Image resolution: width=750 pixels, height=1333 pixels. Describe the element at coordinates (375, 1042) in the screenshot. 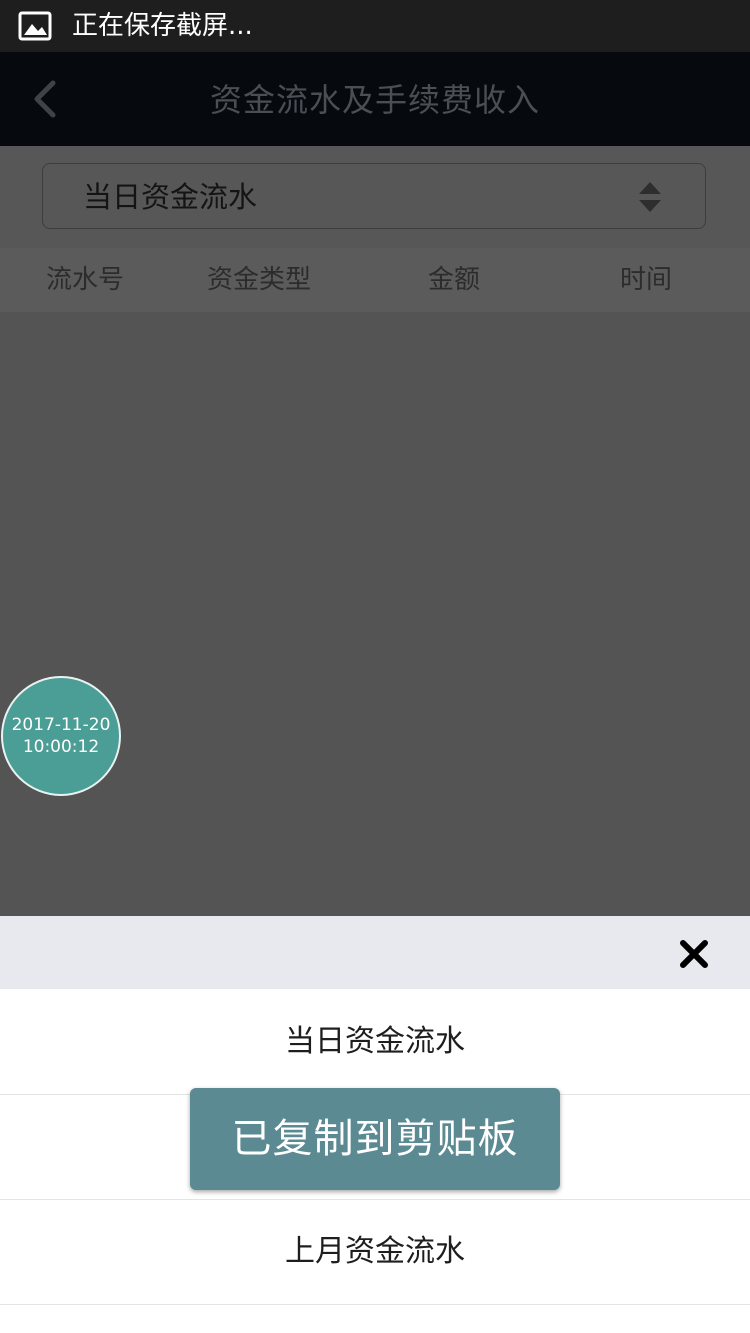

I see `option-today-flow: 当日资金流水` at that location.